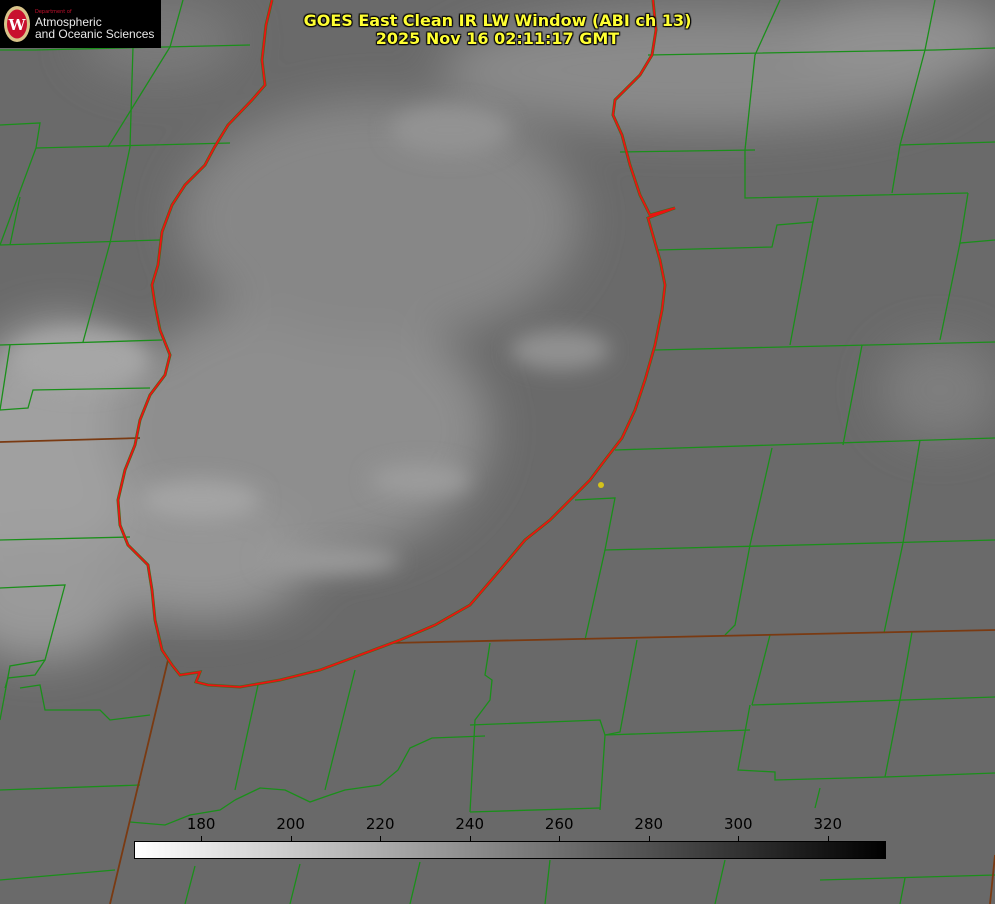 This screenshot has height=904, width=995. Describe the element at coordinates (201, 824) in the screenshot. I see `colorbar-tick-label: 180` at that location.